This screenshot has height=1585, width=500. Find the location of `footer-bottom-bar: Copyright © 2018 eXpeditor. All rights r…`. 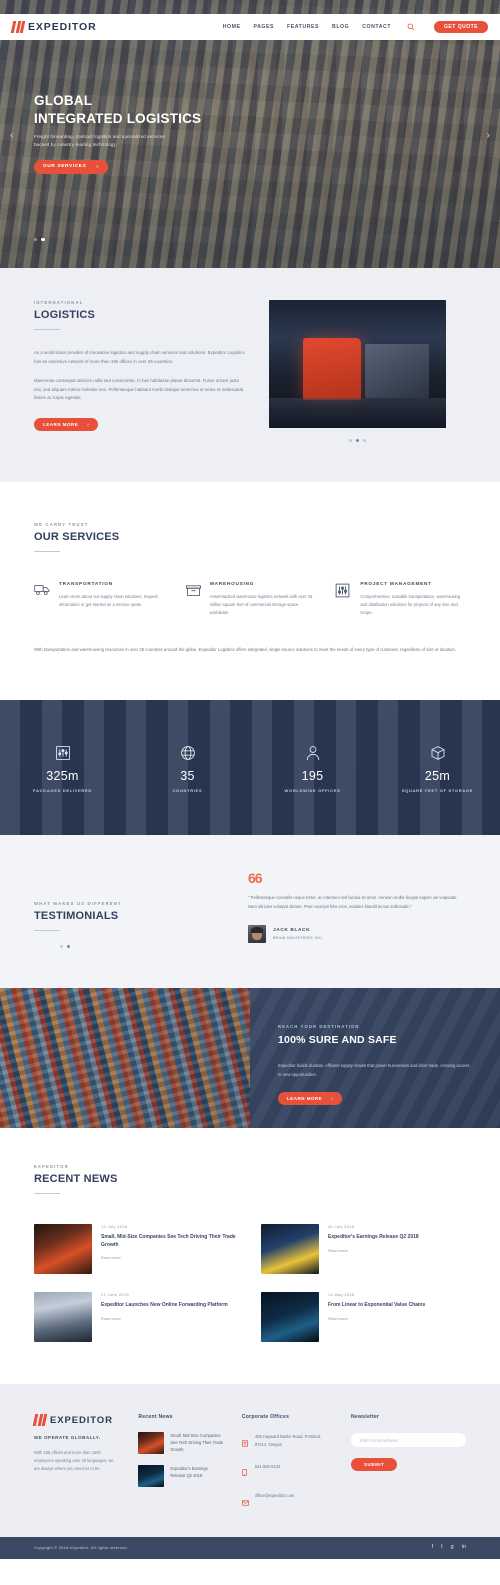

footer-bottom-bar: Copyright © 2018 eXpeditor. All rights r… is located at coordinates (250, 1547).